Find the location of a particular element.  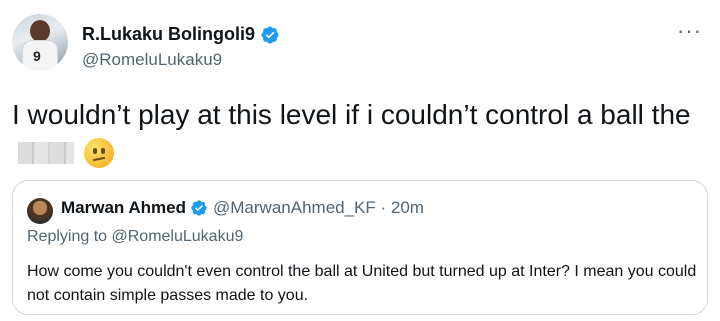

confused-face-icon is located at coordinates (99, 153).